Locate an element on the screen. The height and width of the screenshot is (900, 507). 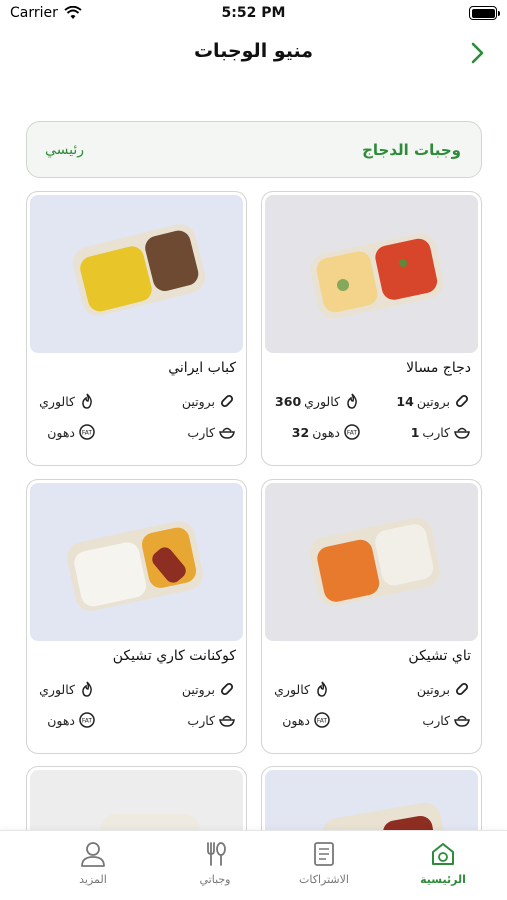
tab-my-meals: وجباتي is located at coordinates (215, 862).